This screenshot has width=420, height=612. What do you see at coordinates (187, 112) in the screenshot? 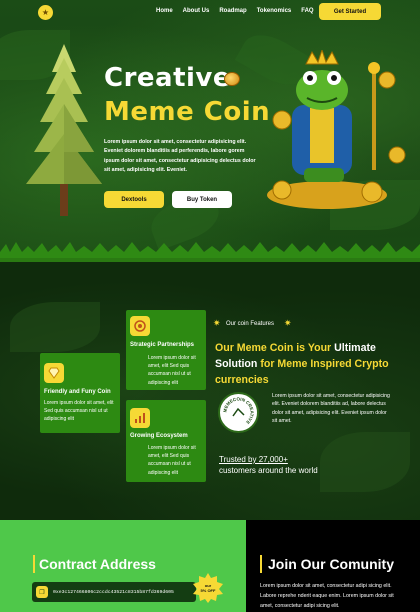
I see `hero-title-line2: Meme Coin` at bounding box center [187, 112].